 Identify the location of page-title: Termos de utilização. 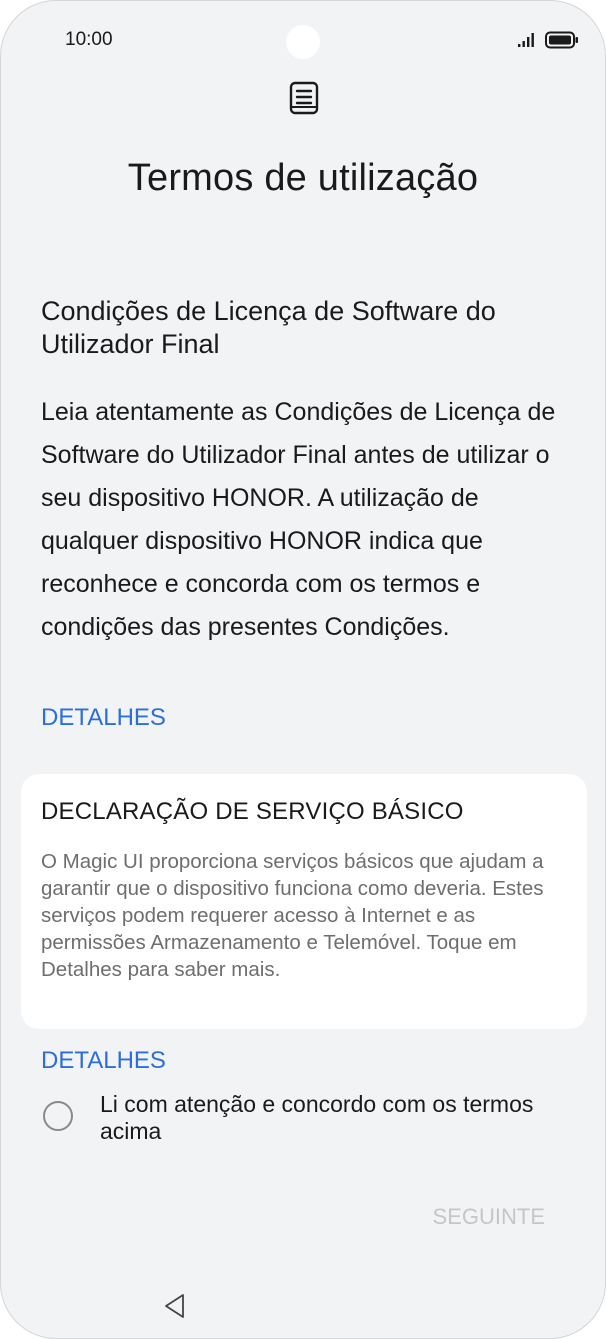
(303, 178).